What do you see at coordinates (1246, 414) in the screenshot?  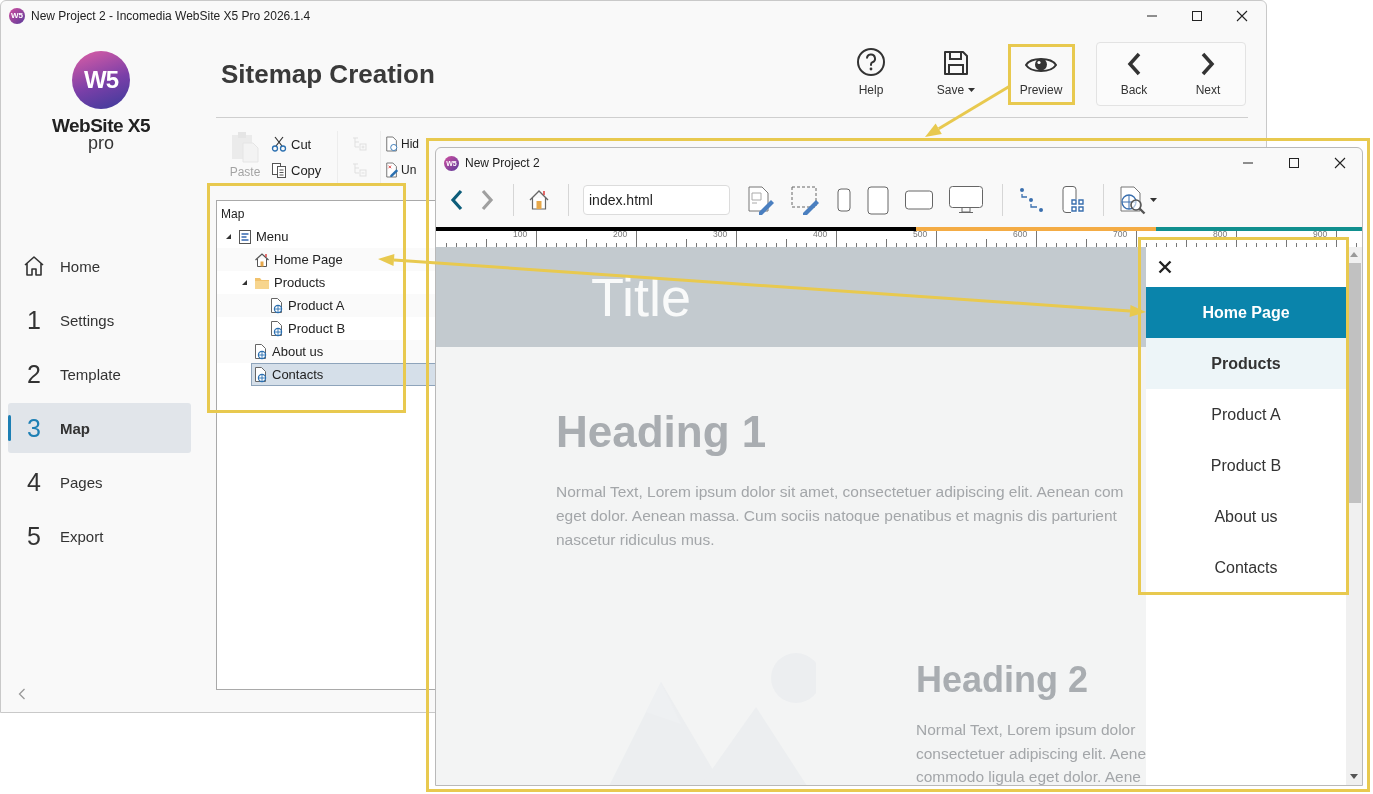 I see `site-nav-link: Product A` at bounding box center [1246, 414].